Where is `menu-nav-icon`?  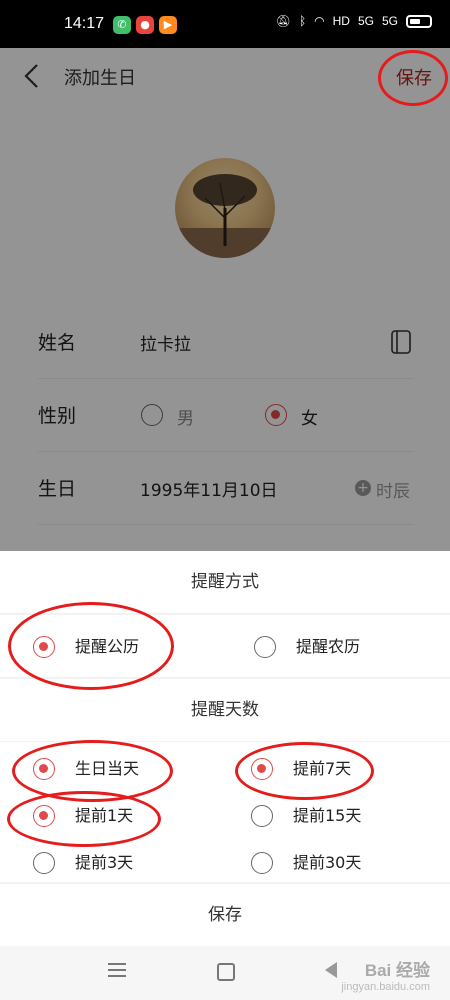
menu-nav-icon is located at coordinates (117, 970).